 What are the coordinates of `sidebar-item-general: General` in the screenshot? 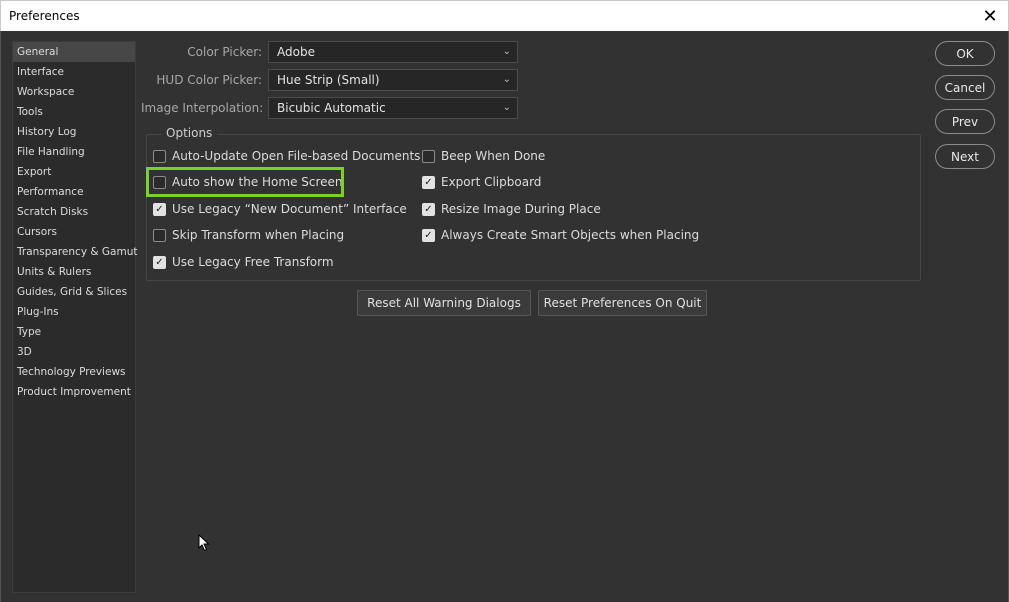 It's located at (74, 52).